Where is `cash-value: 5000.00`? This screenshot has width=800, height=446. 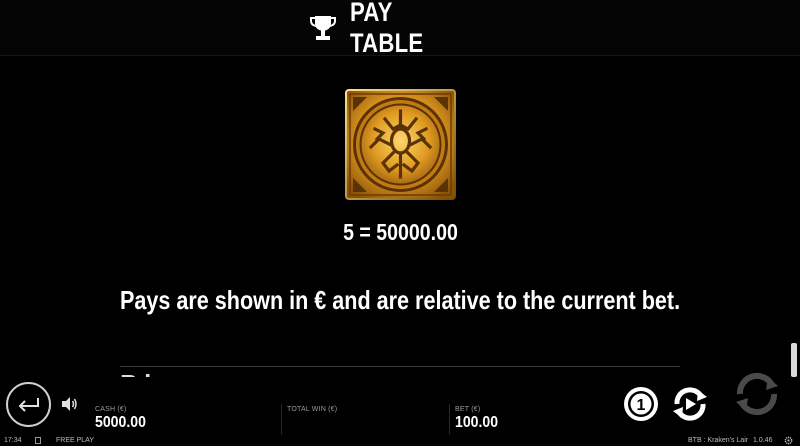 cash-value: 5000.00 is located at coordinates (120, 422).